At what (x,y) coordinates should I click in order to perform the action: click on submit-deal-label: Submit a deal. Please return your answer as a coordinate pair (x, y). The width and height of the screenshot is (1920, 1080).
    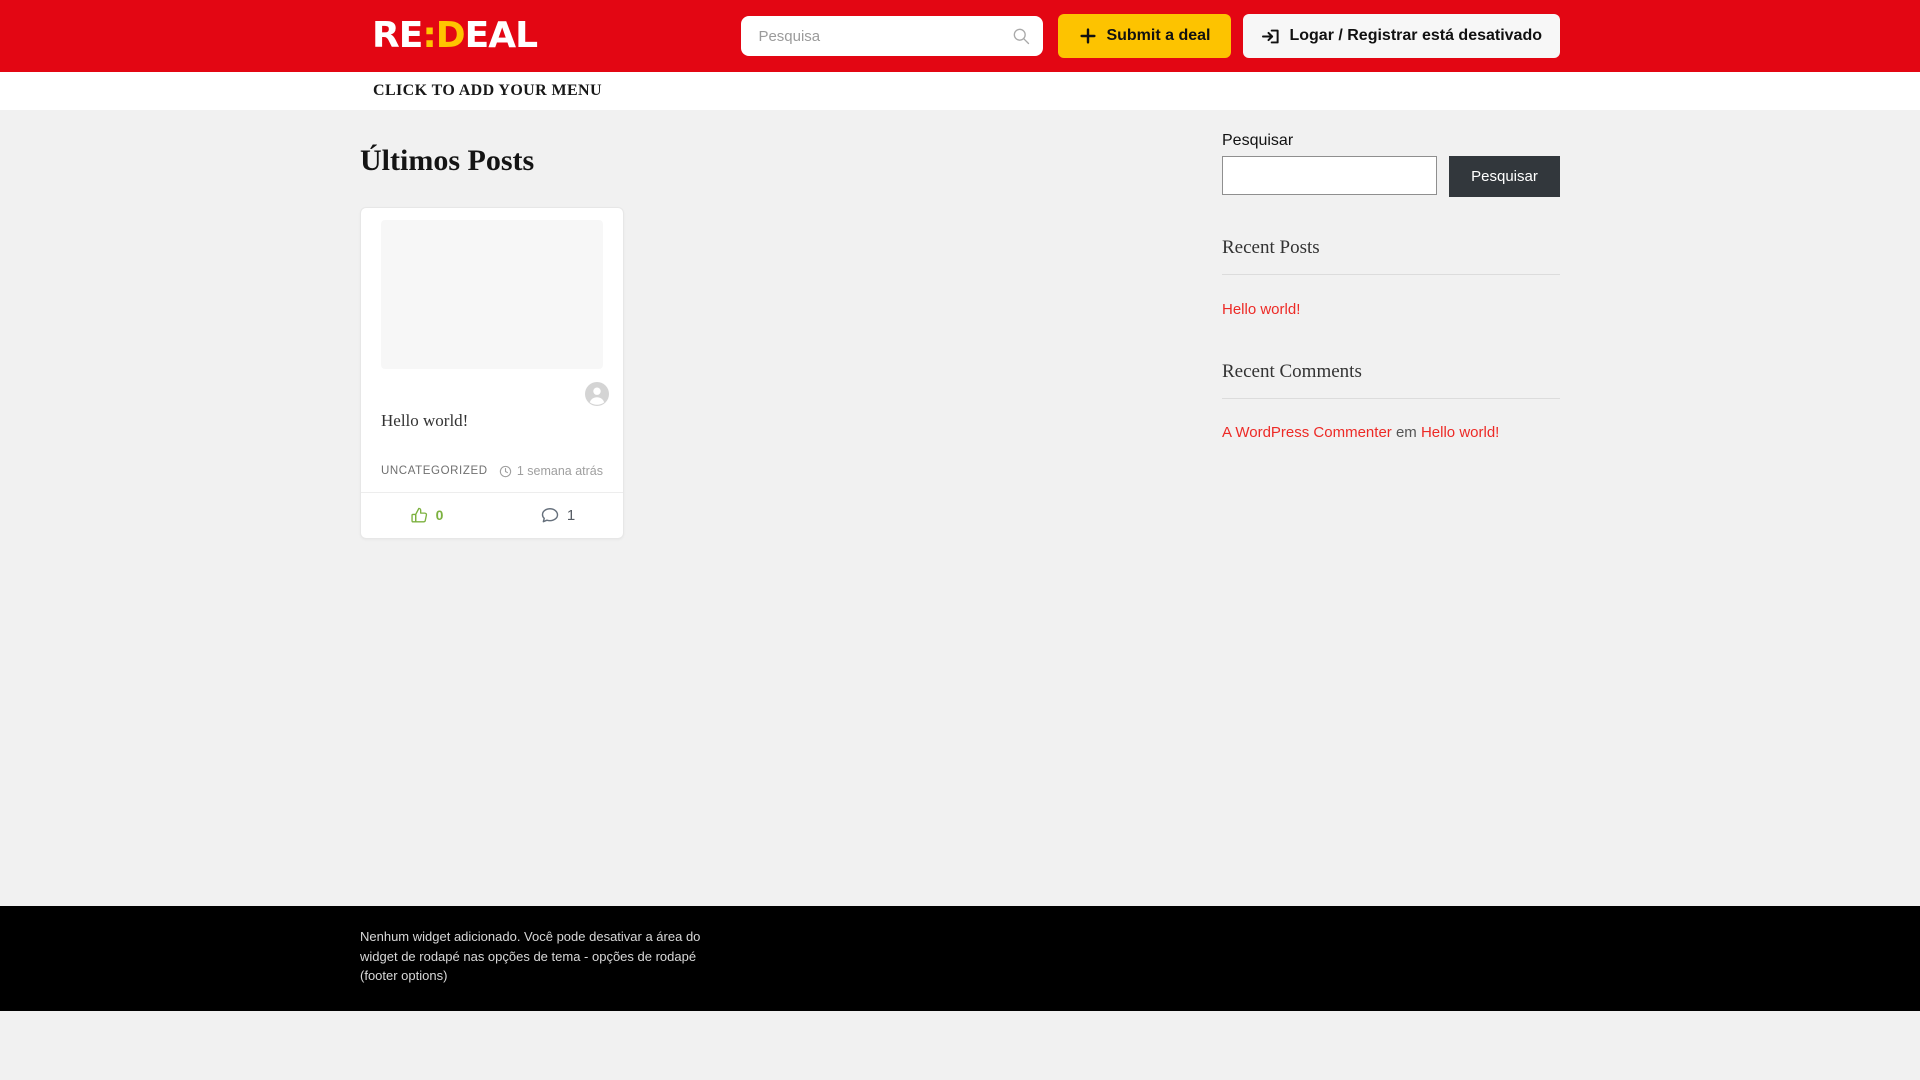
    Looking at the image, I should click on (1158, 35).